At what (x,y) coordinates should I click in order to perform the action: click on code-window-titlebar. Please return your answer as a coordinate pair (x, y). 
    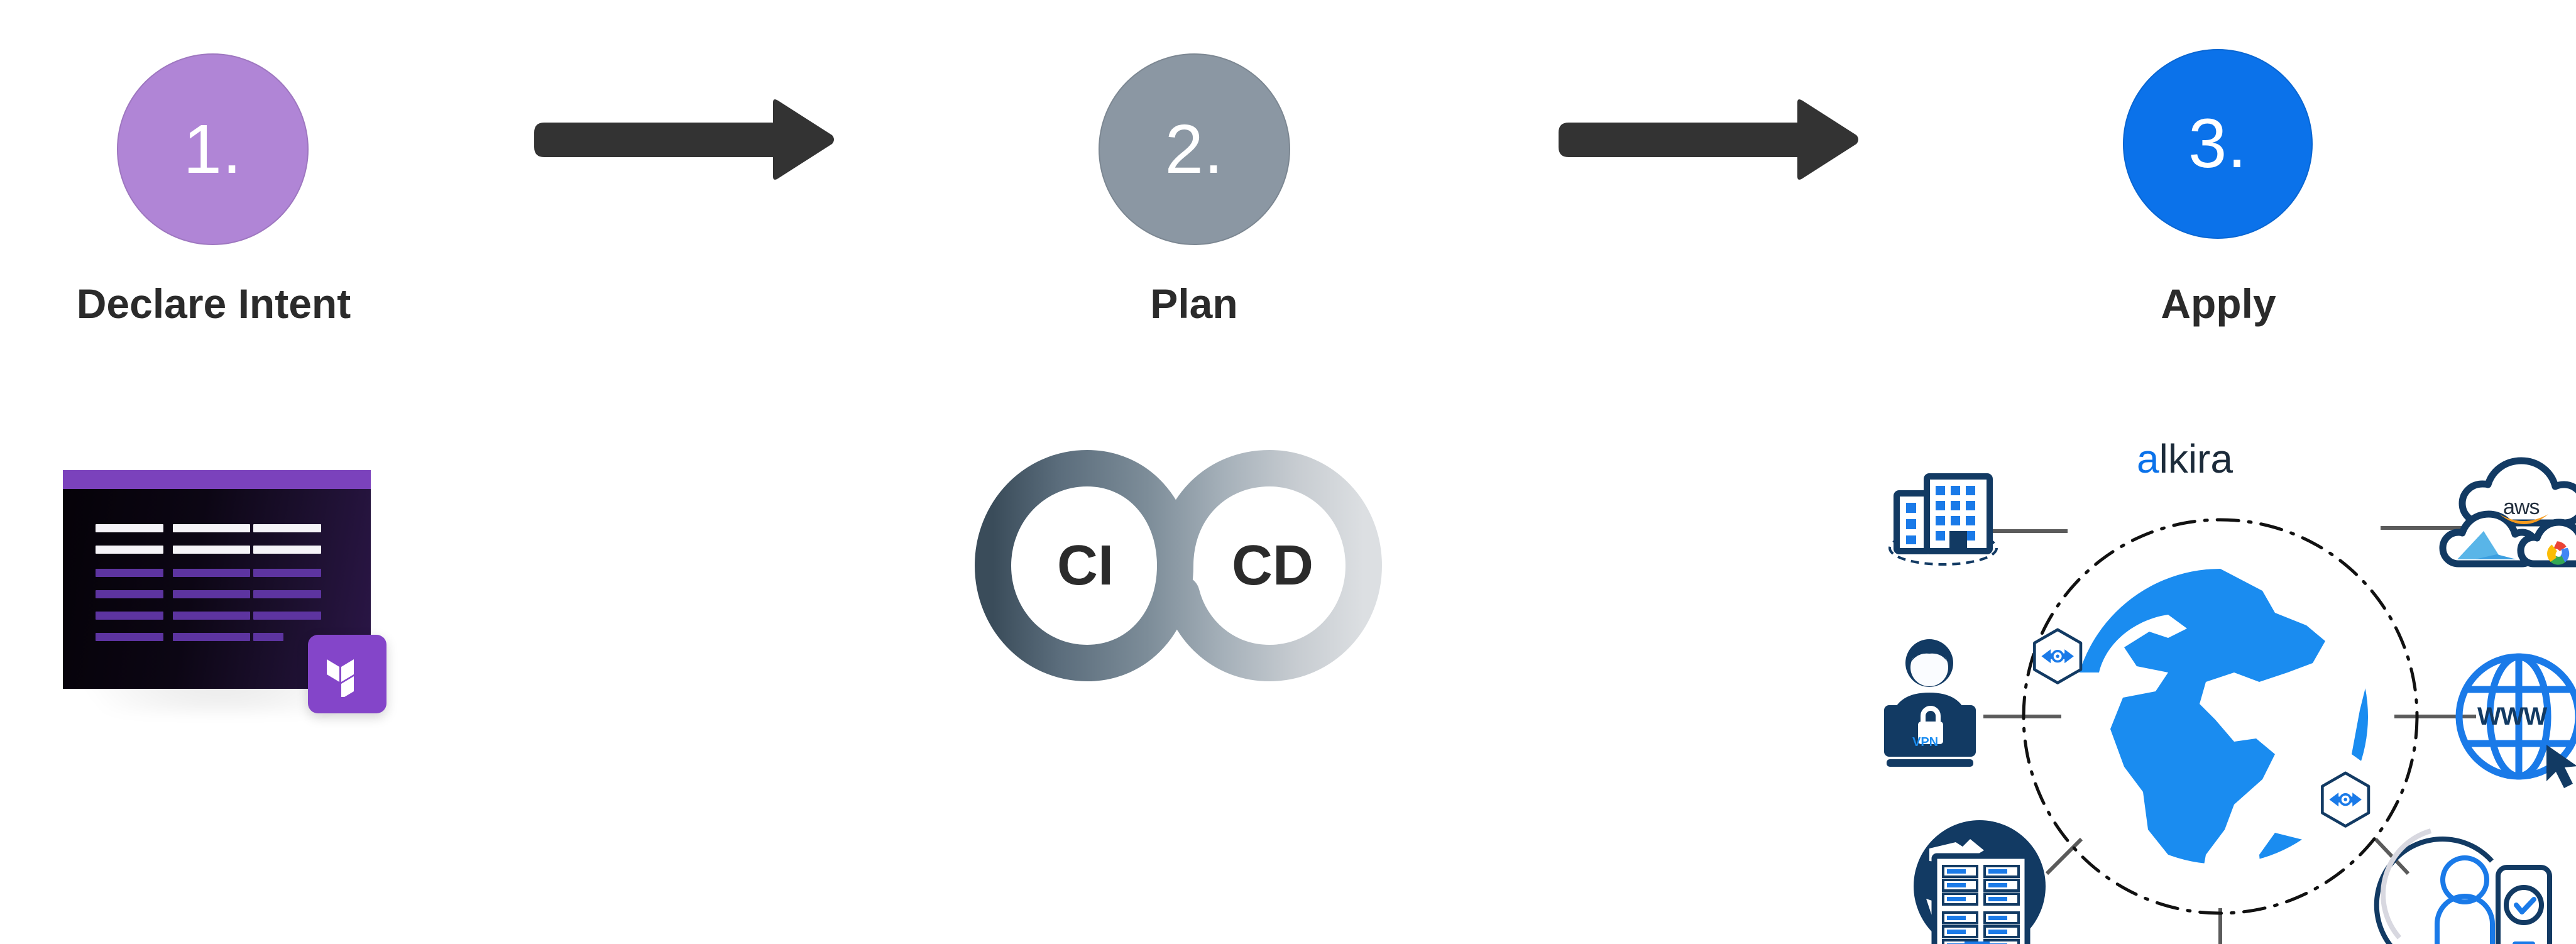
    Looking at the image, I should click on (217, 480).